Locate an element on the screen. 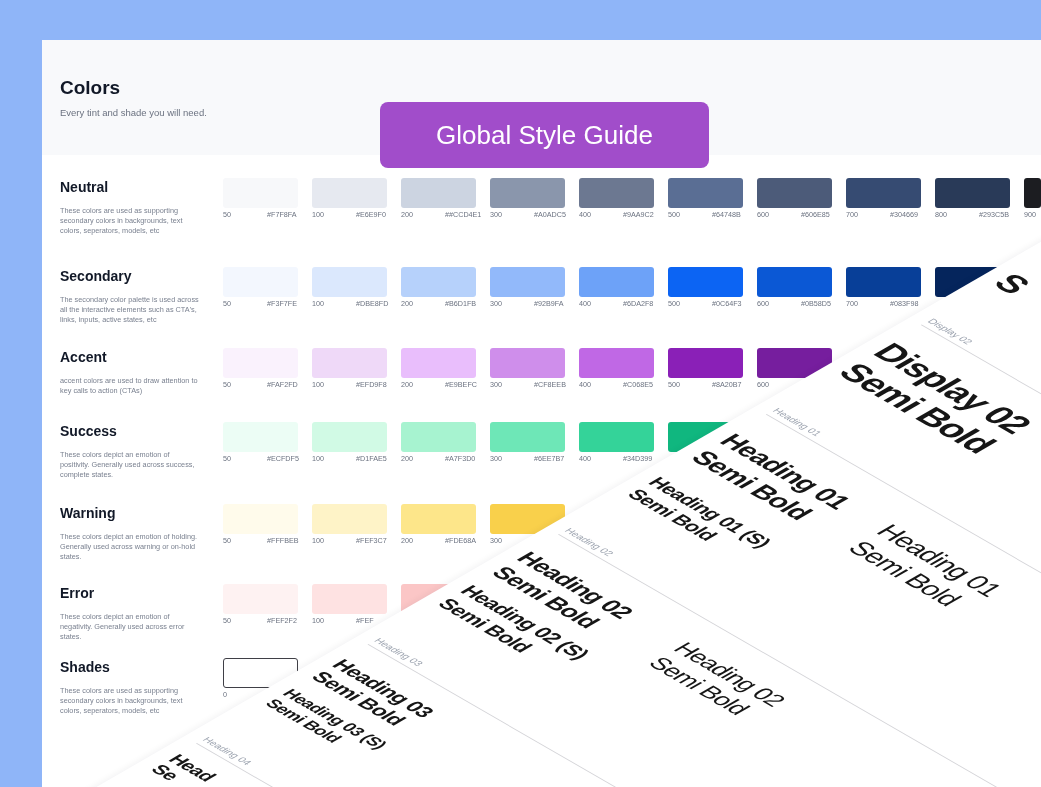 The image size is (1041, 787). palette-title: Success is located at coordinates (88, 431).